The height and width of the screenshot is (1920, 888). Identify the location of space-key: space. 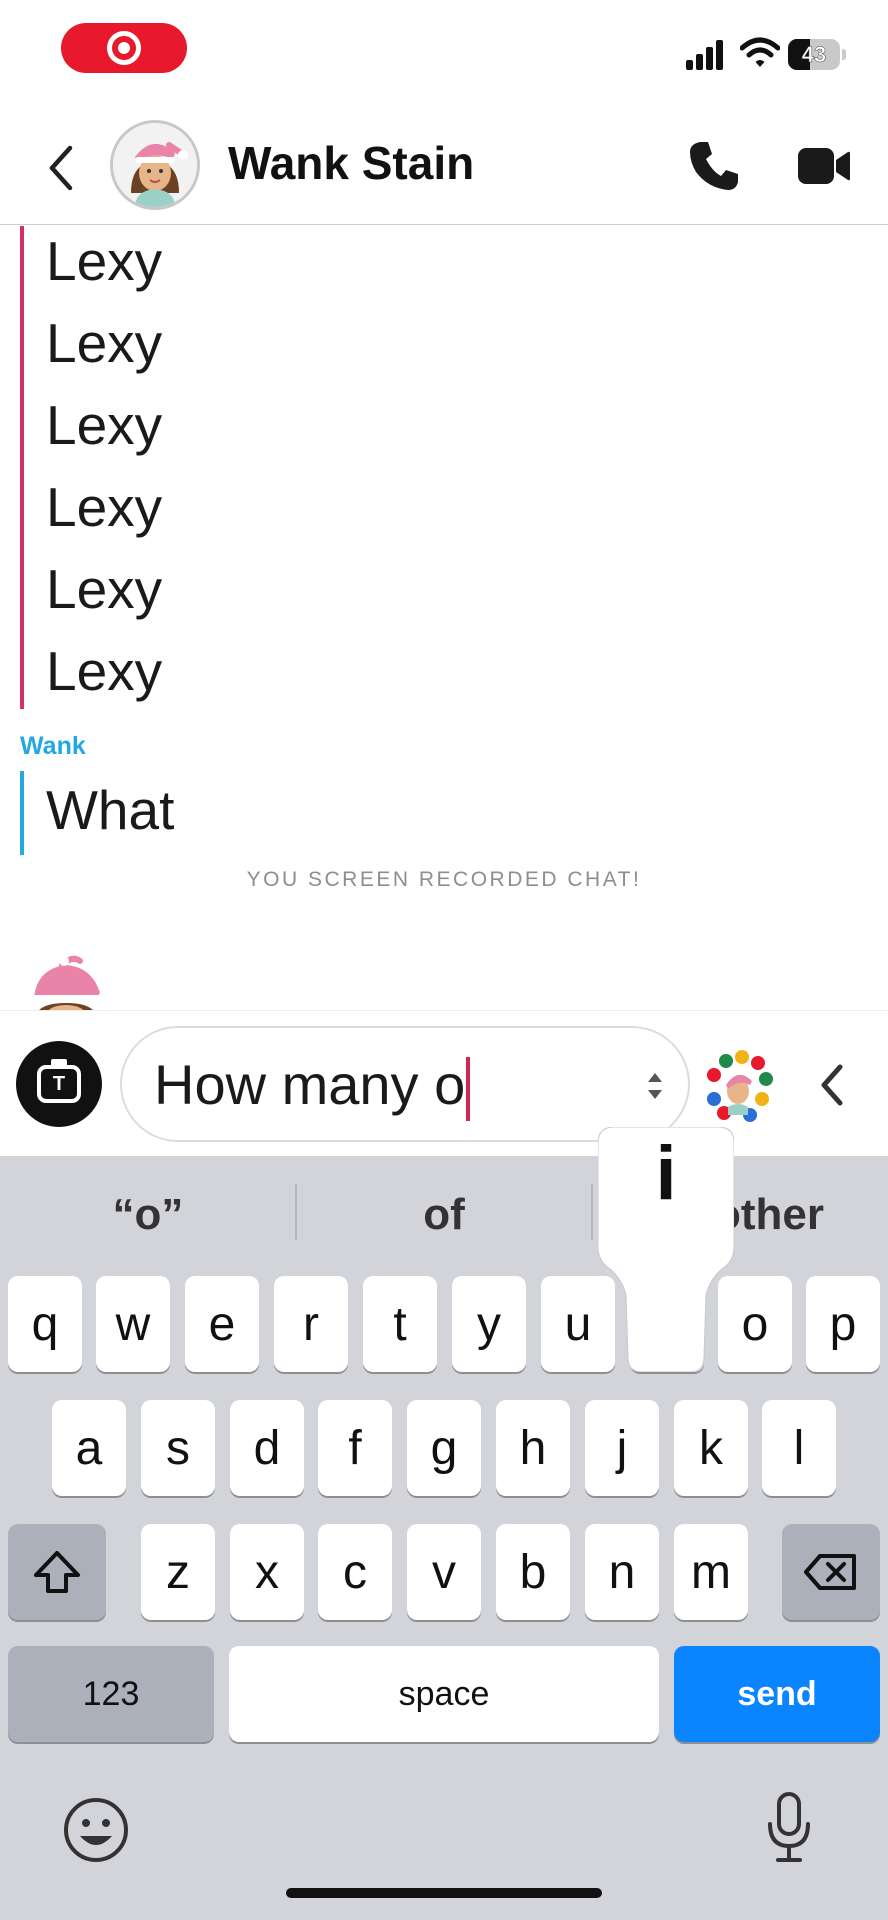
(444, 1694).